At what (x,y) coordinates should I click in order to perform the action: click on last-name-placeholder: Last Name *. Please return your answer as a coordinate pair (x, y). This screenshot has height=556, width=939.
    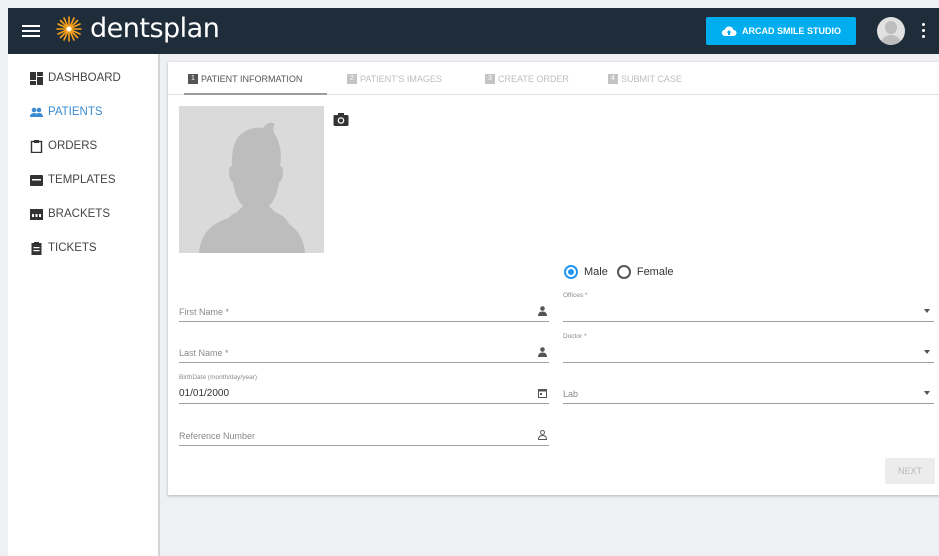
    Looking at the image, I should click on (204, 353).